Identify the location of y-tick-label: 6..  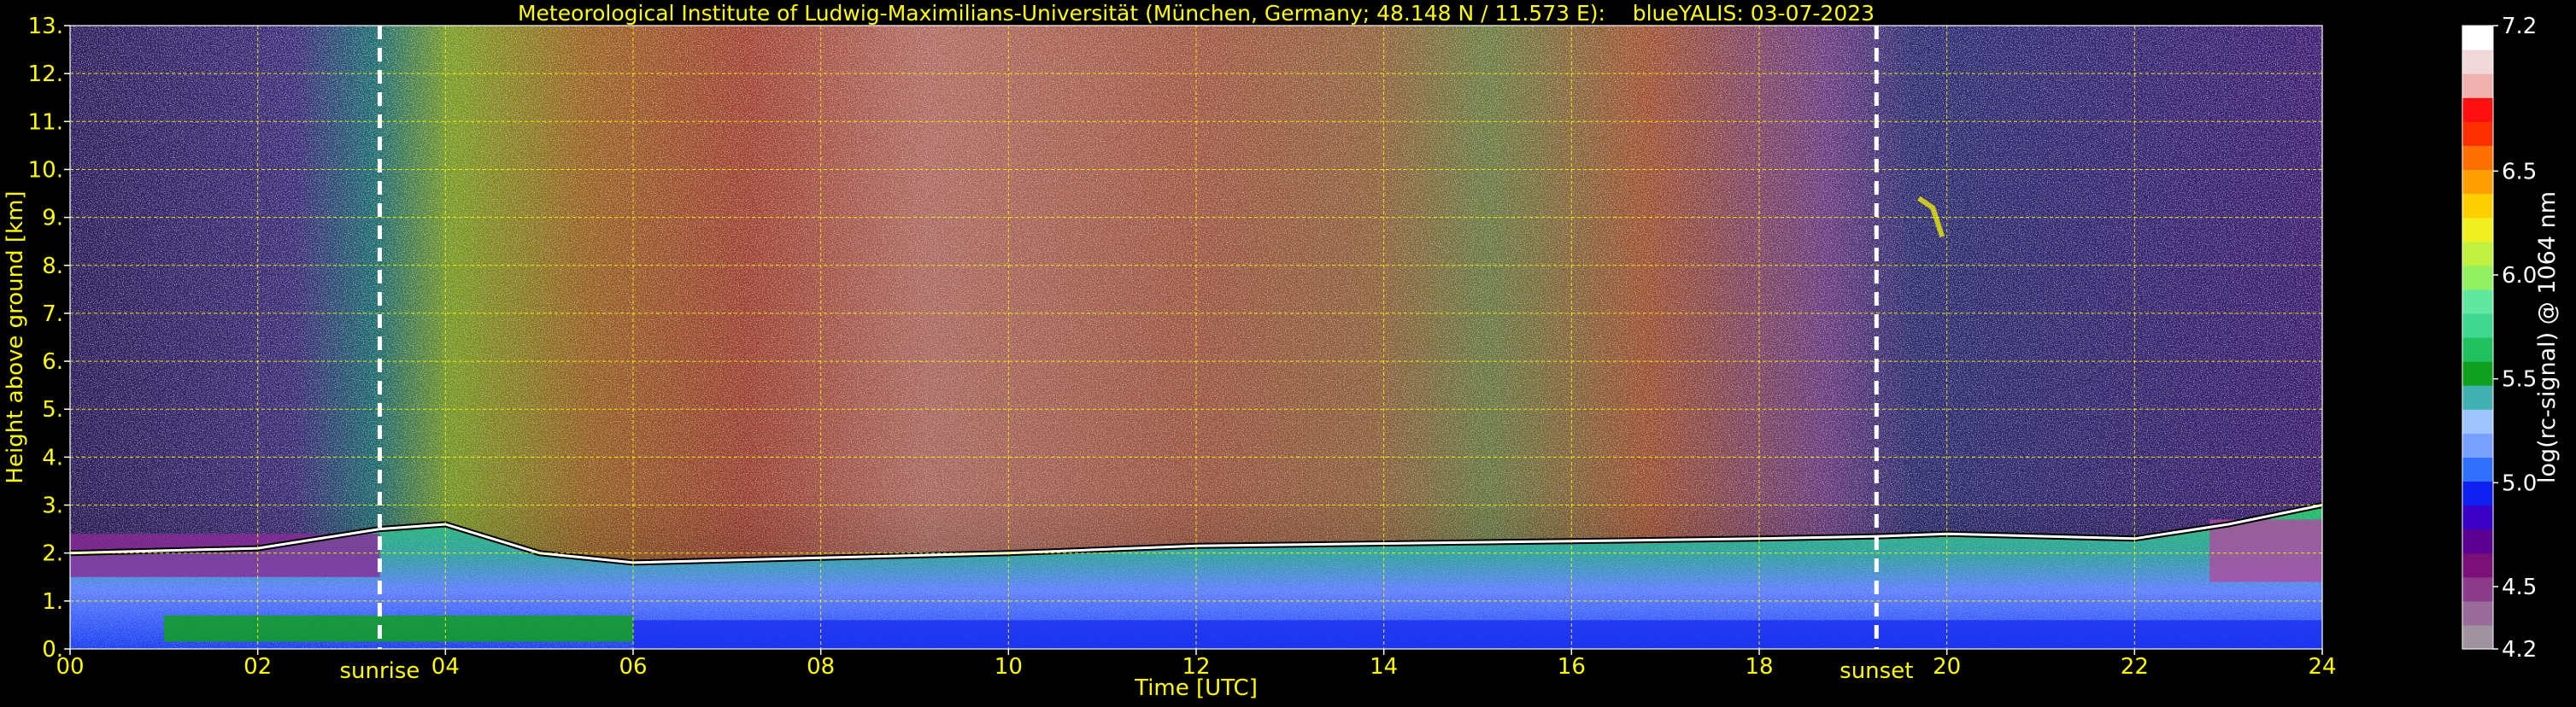
(52, 362).